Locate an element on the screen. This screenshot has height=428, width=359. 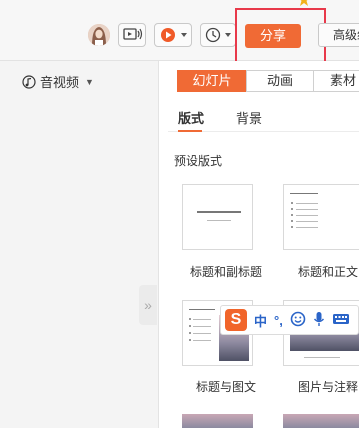
play-icon is located at coordinates (174, 35).